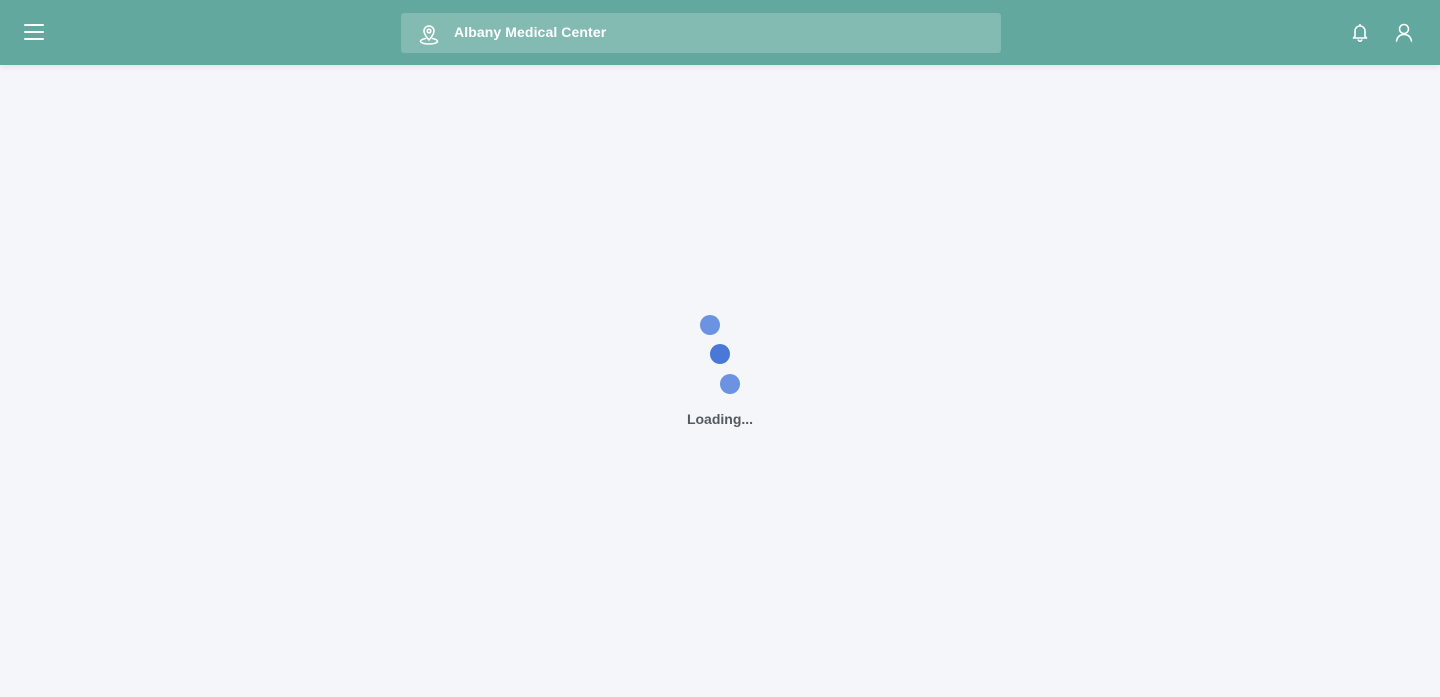 This screenshot has height=697, width=1440. Describe the element at coordinates (1404, 32) in the screenshot. I see `user-icon` at that location.